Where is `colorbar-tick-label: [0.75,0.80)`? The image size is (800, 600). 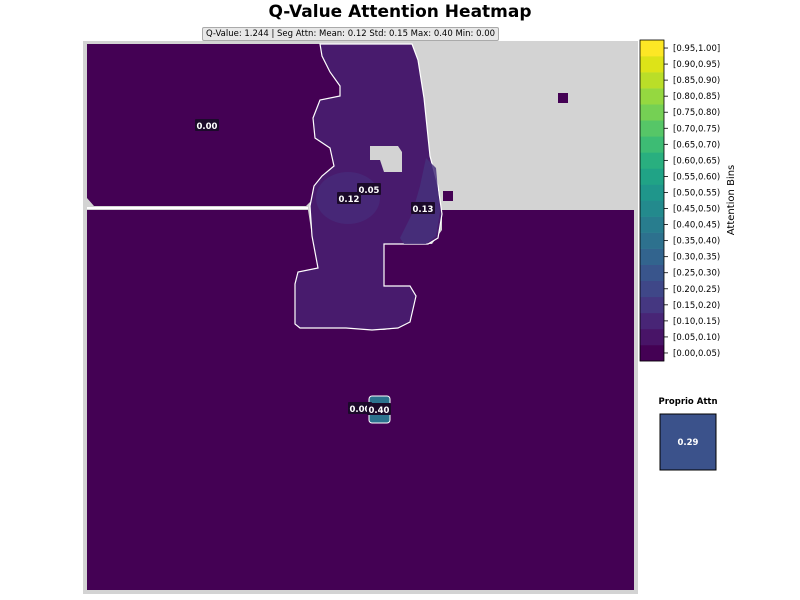
colorbar-tick-label: [0.75,0.80) is located at coordinates (696, 113).